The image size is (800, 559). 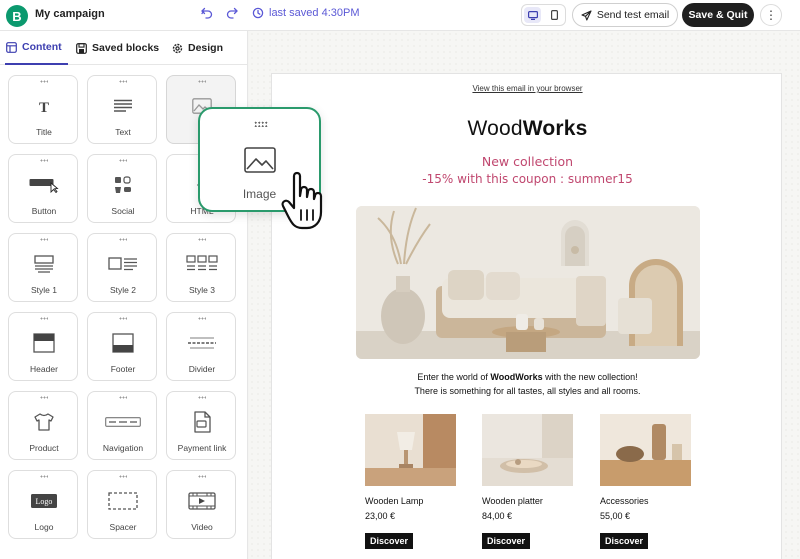 What do you see at coordinates (202, 290) in the screenshot?
I see `block-label: Style 3` at bounding box center [202, 290].